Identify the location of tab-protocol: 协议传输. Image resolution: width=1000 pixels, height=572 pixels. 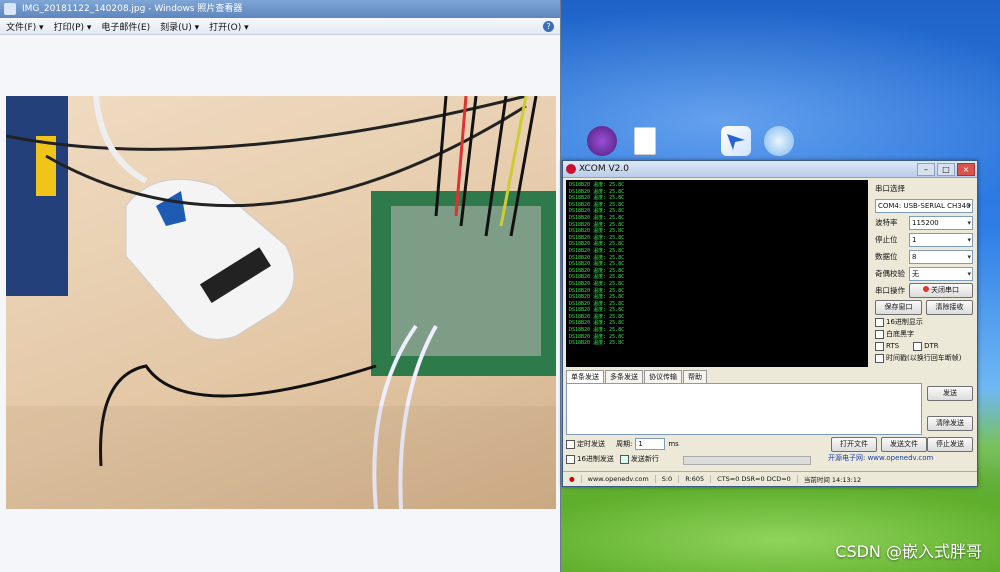
(663, 376).